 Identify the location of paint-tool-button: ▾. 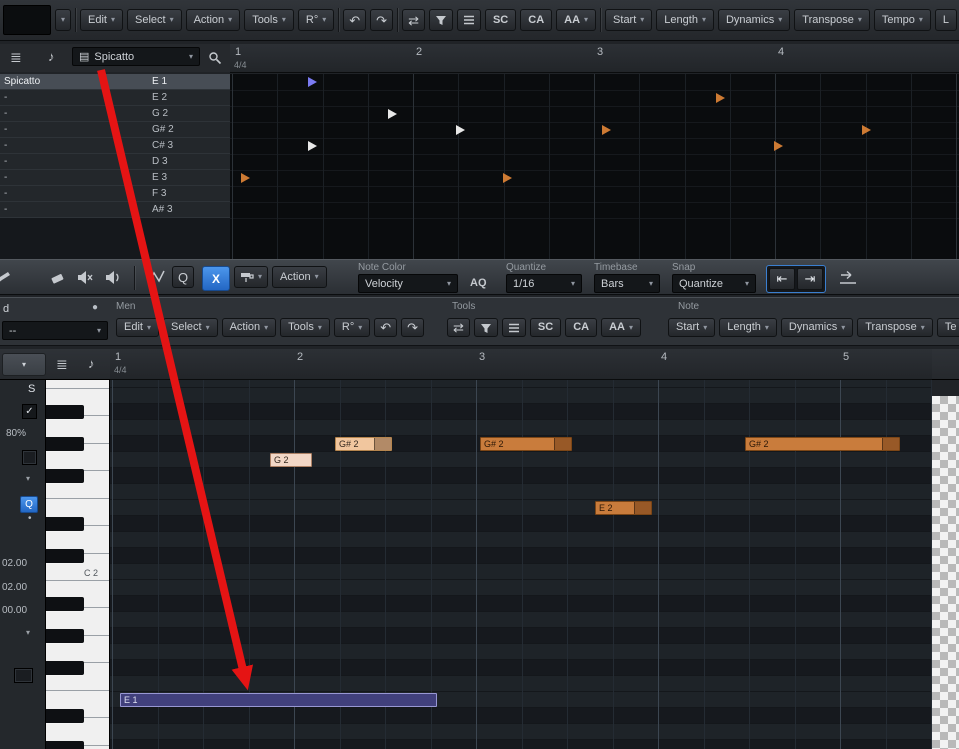
(251, 277).